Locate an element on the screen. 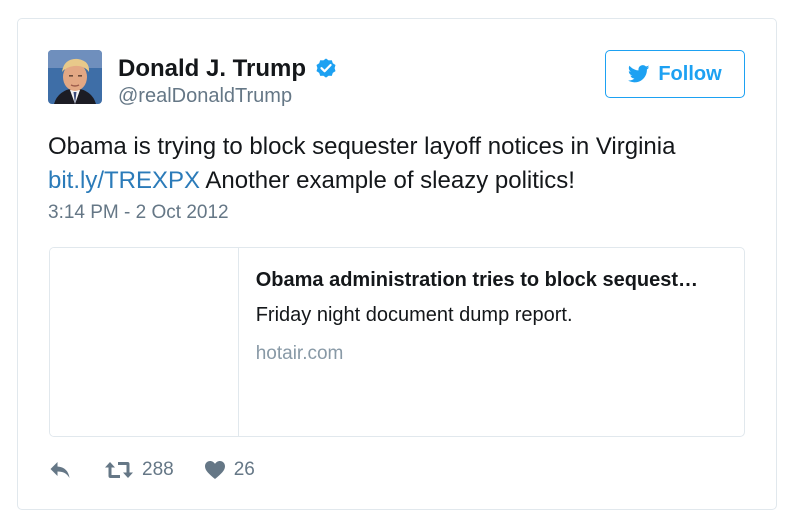  reply-button is located at coordinates (60, 470).